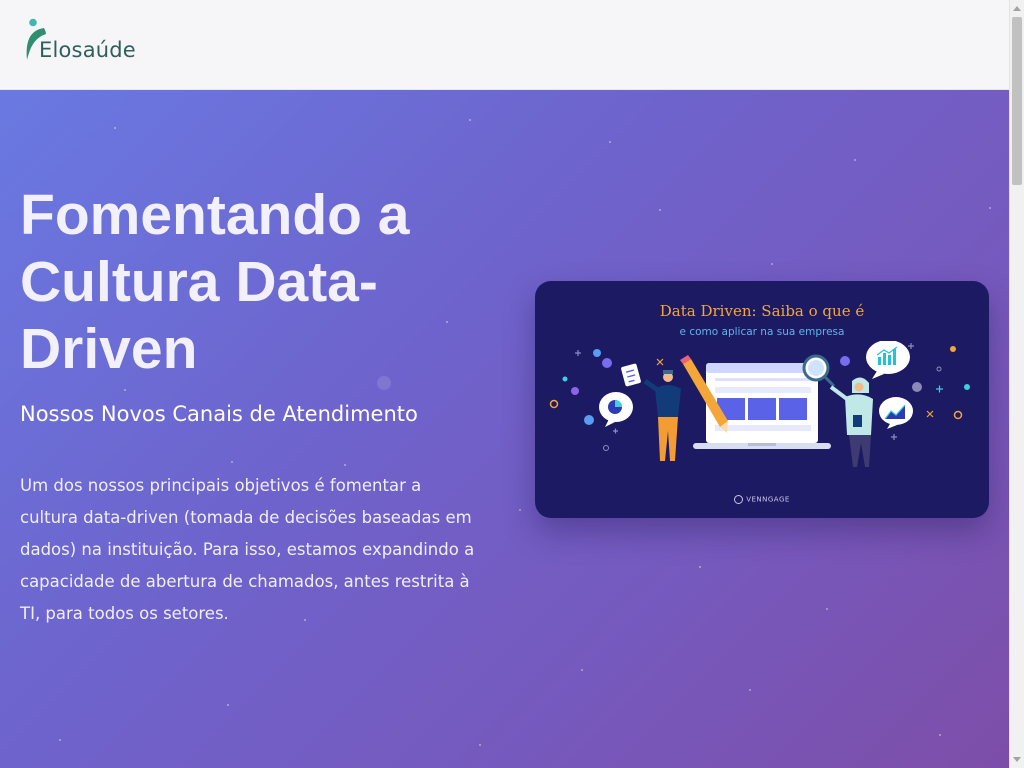  What do you see at coordinates (762, 332) in the screenshot?
I see `illustration-subtitle: e como aplicar na sua empresa` at bounding box center [762, 332].